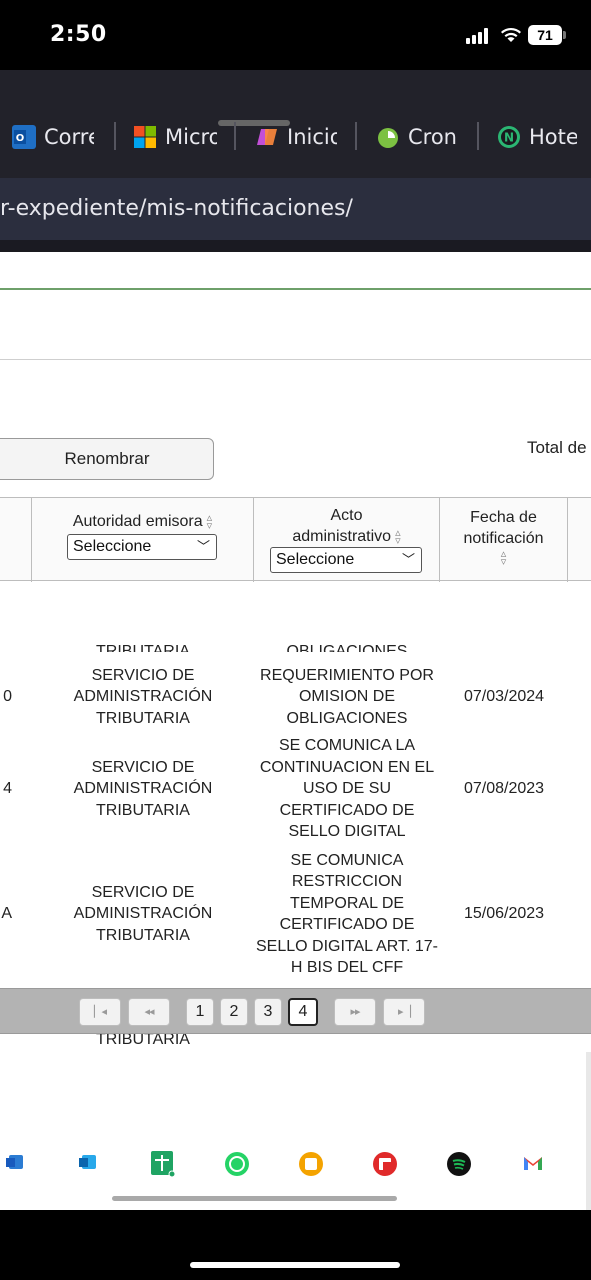 This screenshot has width=591, height=1280. I want to click on home-indicator, so click(295, 1265).